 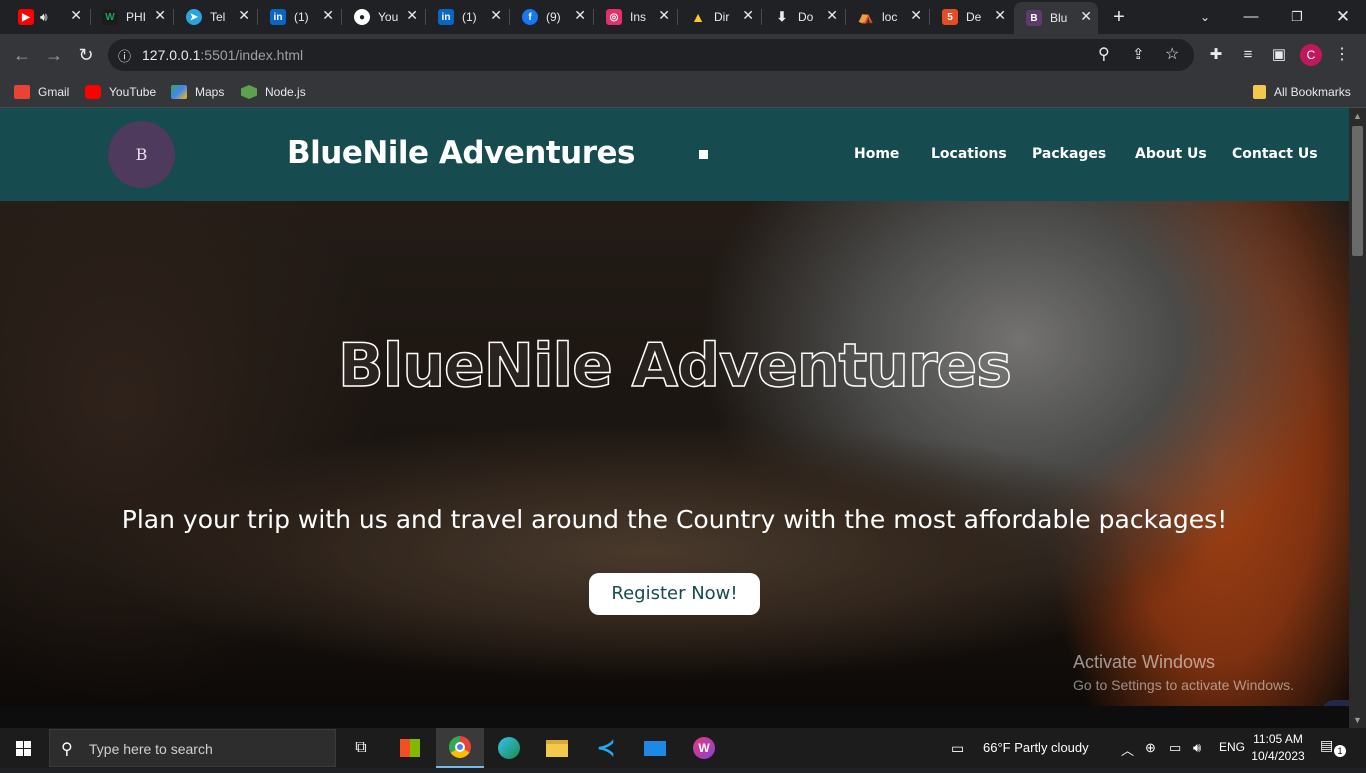 I want to click on start-button, so click(x=24, y=748).